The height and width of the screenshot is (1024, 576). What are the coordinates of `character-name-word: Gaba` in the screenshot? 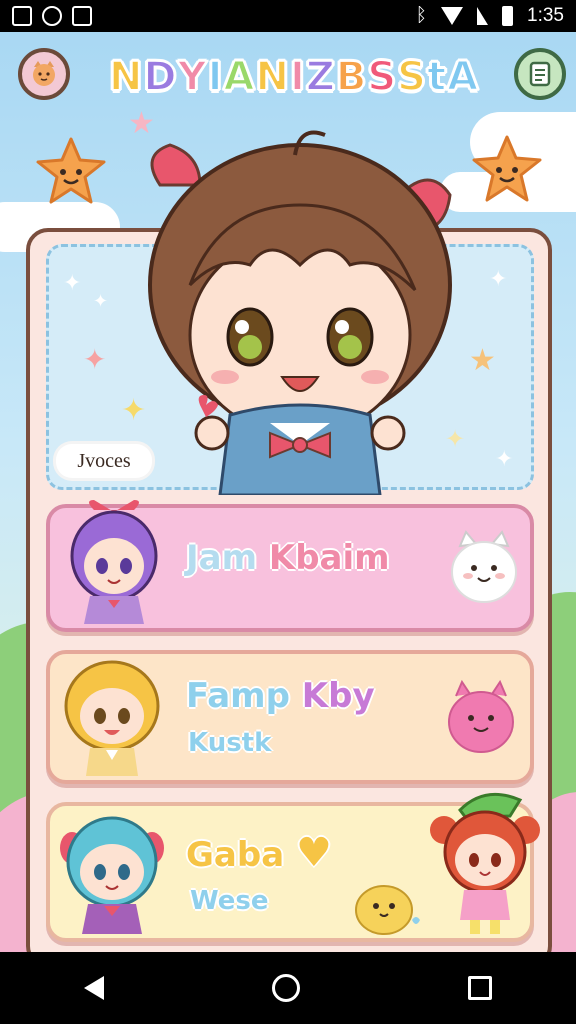 It's located at (235, 855).